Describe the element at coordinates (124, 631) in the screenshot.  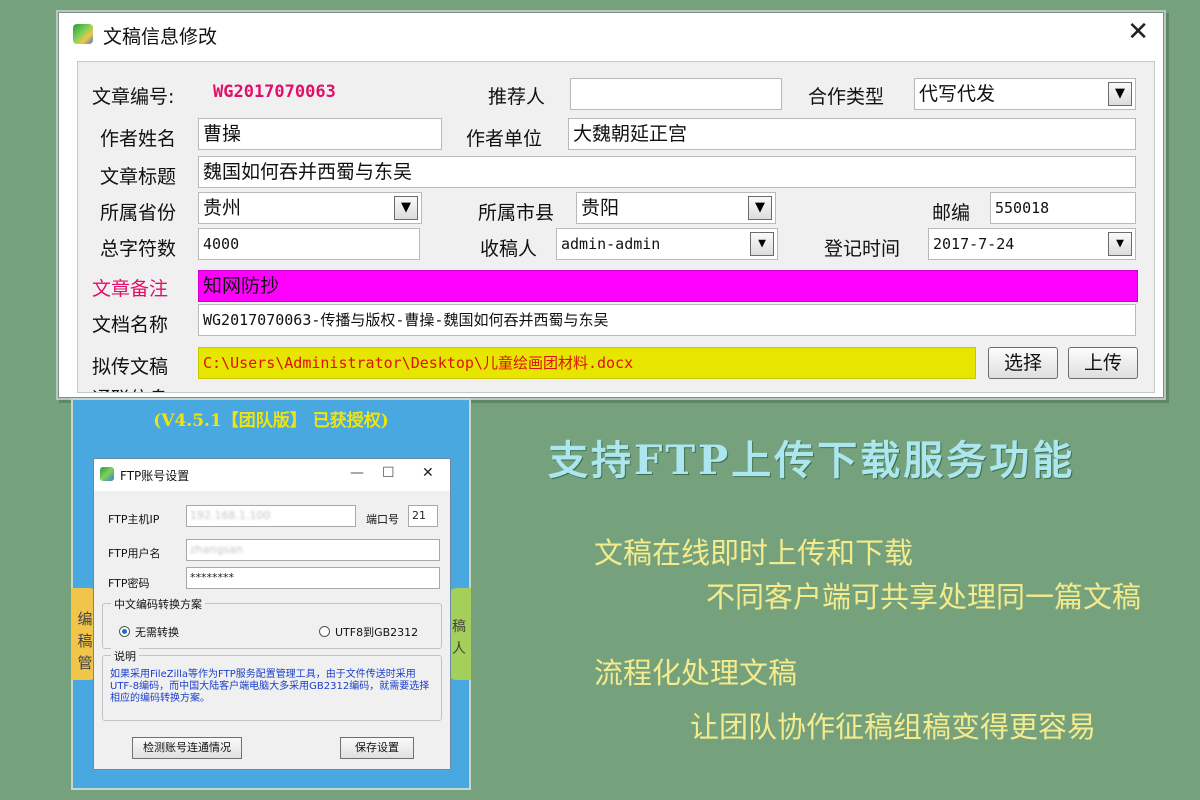
I see `radio-no-convert` at that location.